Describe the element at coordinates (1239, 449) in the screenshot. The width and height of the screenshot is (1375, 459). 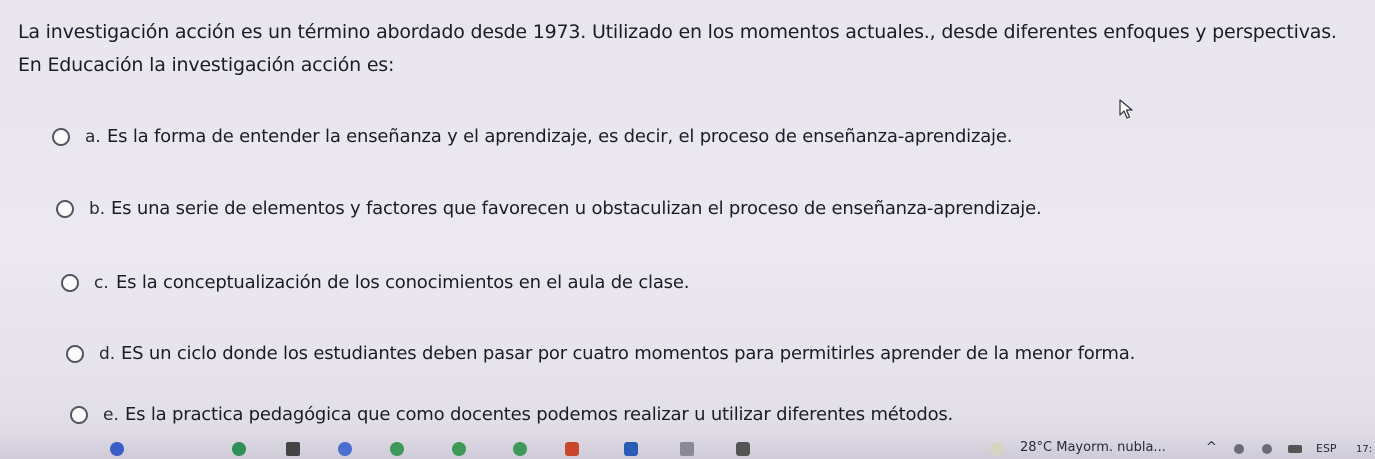
I see `wifi-icon` at that location.